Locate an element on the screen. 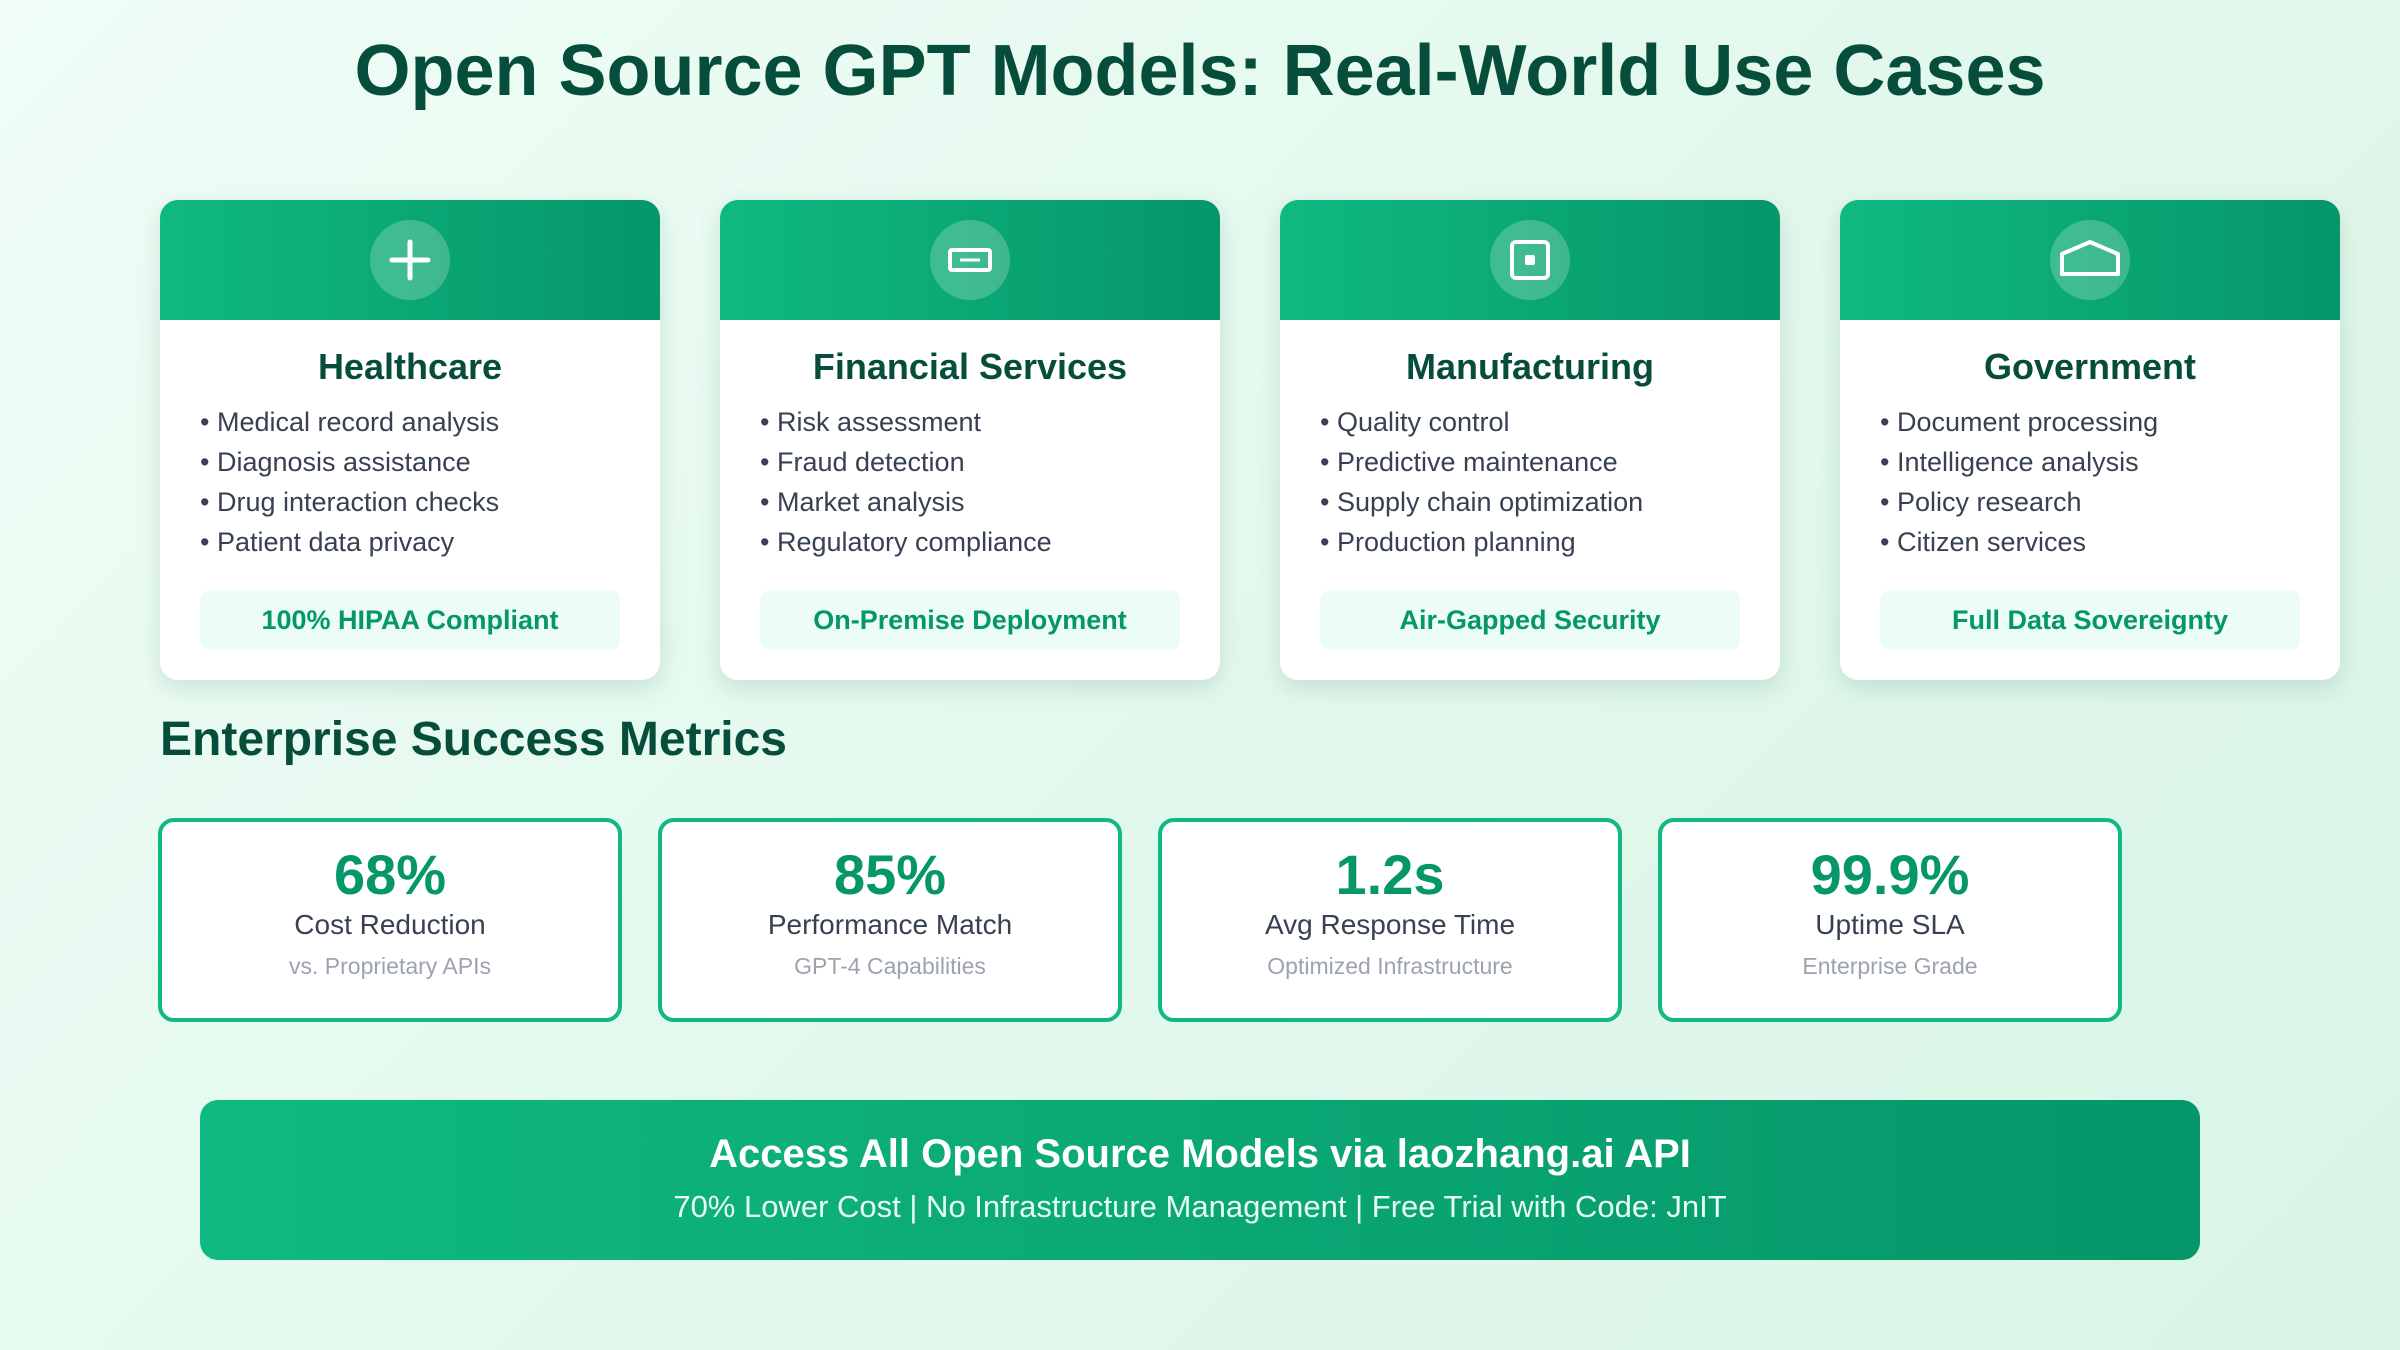 This screenshot has height=1350, width=2400. list-item: Citizen services is located at coordinates (2110, 542).